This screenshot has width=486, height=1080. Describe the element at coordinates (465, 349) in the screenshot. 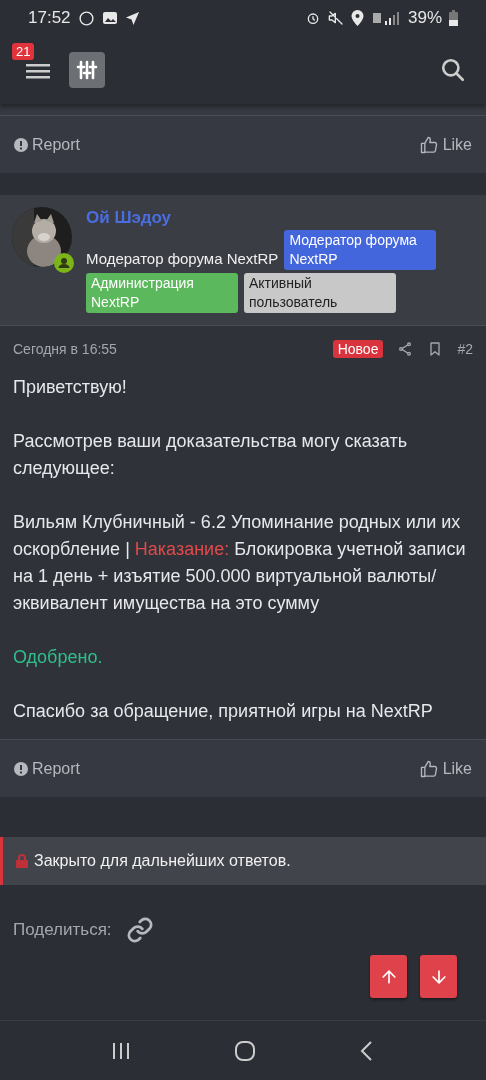

I see `post-number: #2` at that location.